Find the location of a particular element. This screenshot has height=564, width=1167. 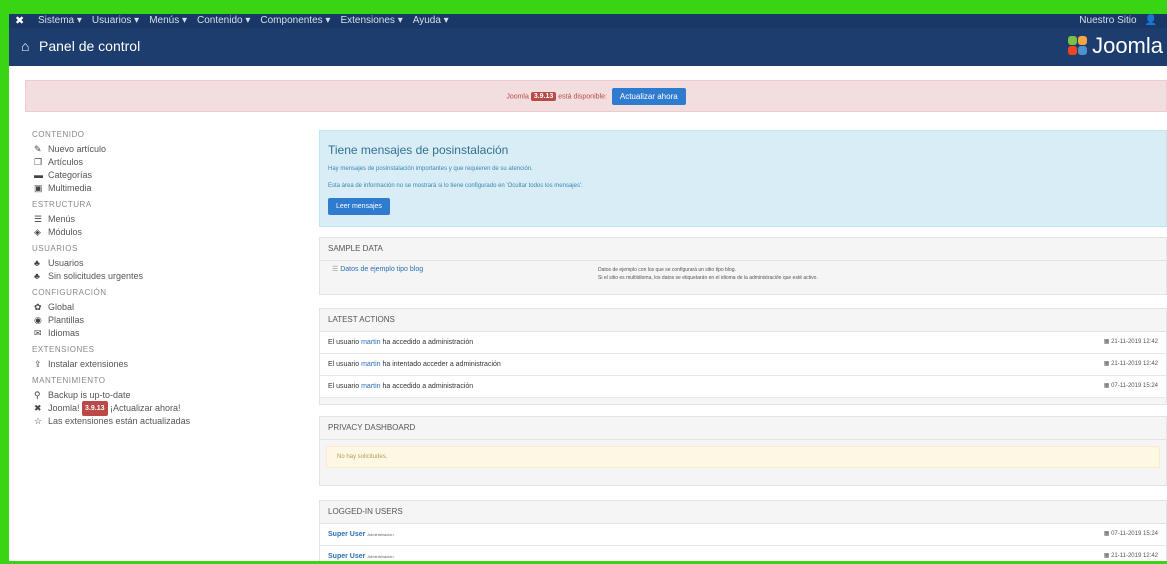

sidebar-section-configuracion: CONFIGURACIÓN is located at coordinates (69, 292).